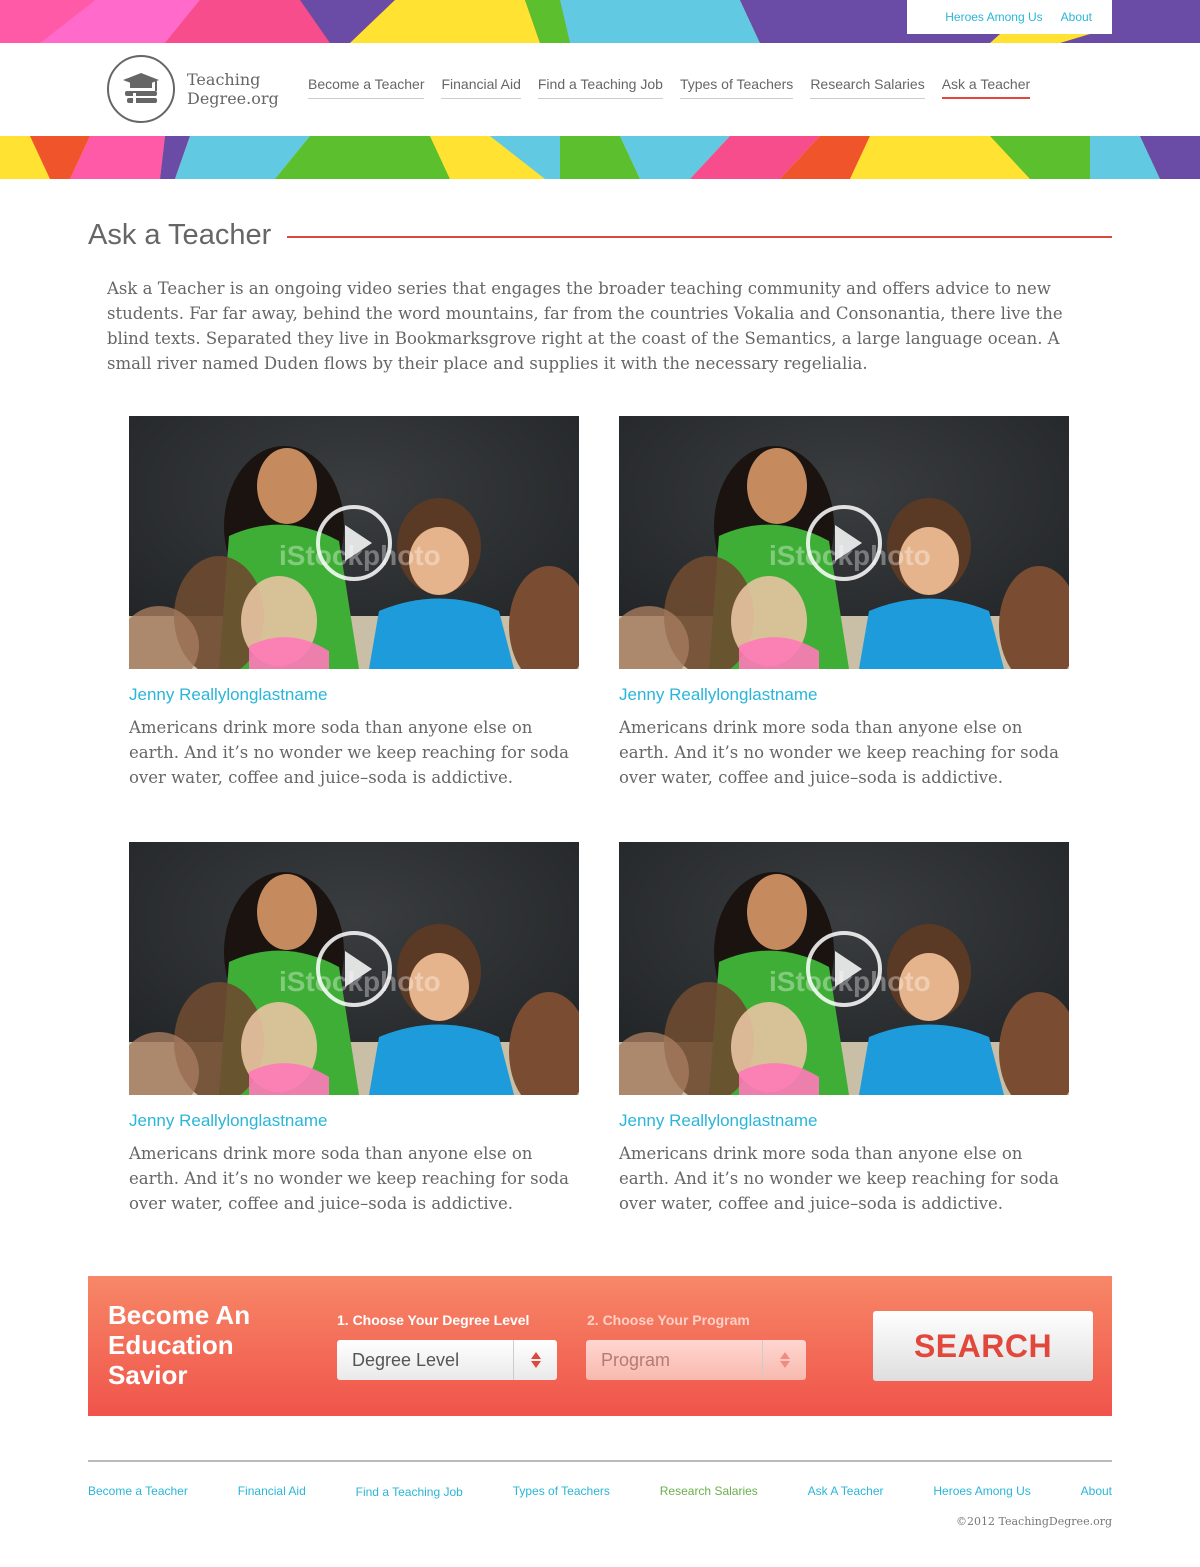 The image size is (1200, 1567). I want to click on footer-link-research-salaries: Research Salaries, so click(709, 1491).